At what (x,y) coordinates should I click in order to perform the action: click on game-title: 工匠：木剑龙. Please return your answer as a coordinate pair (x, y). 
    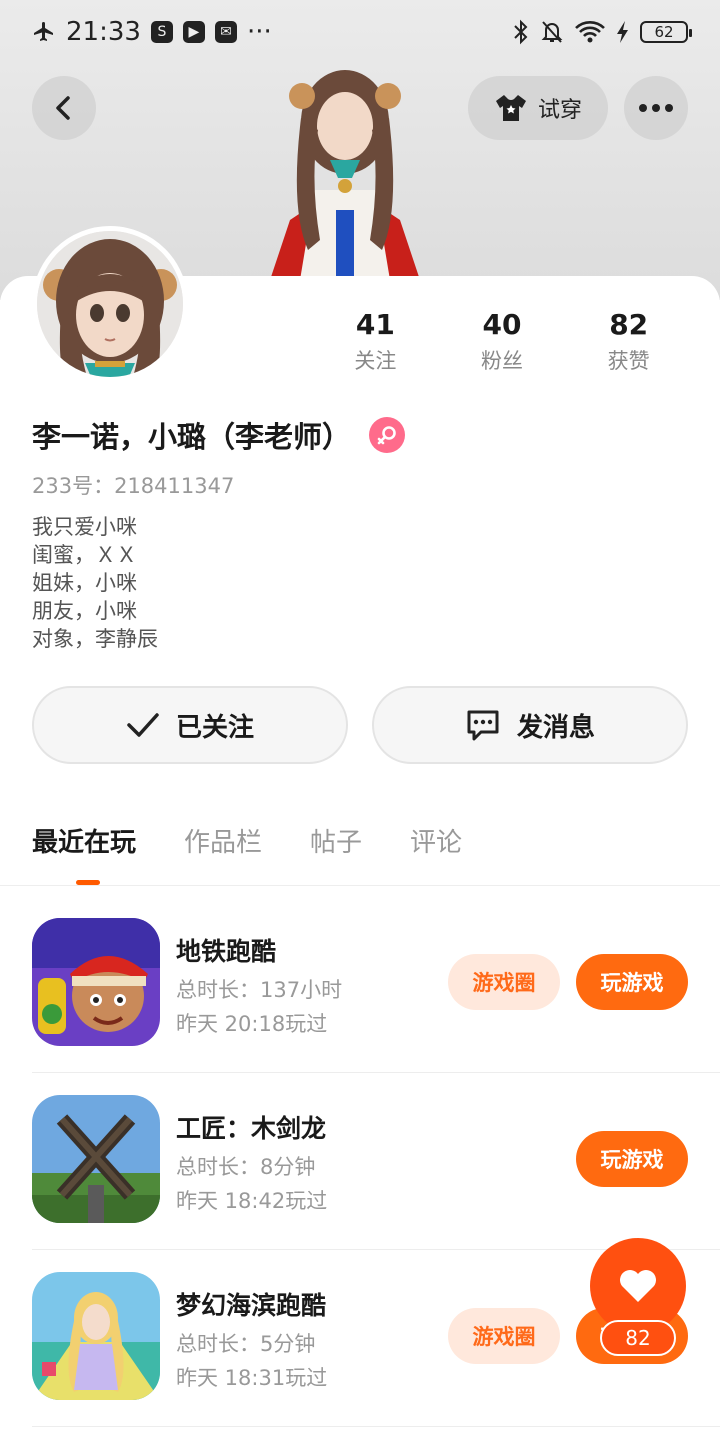
    Looking at the image, I should click on (251, 1128).